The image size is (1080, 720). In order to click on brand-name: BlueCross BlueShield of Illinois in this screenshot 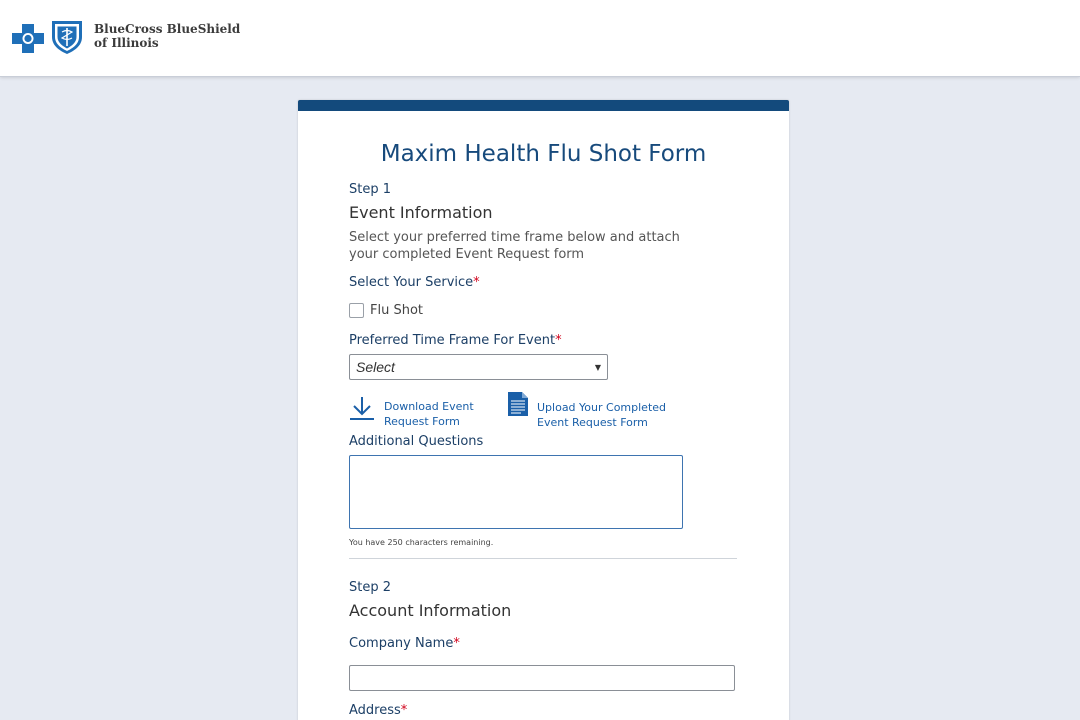, I will do `click(167, 36)`.